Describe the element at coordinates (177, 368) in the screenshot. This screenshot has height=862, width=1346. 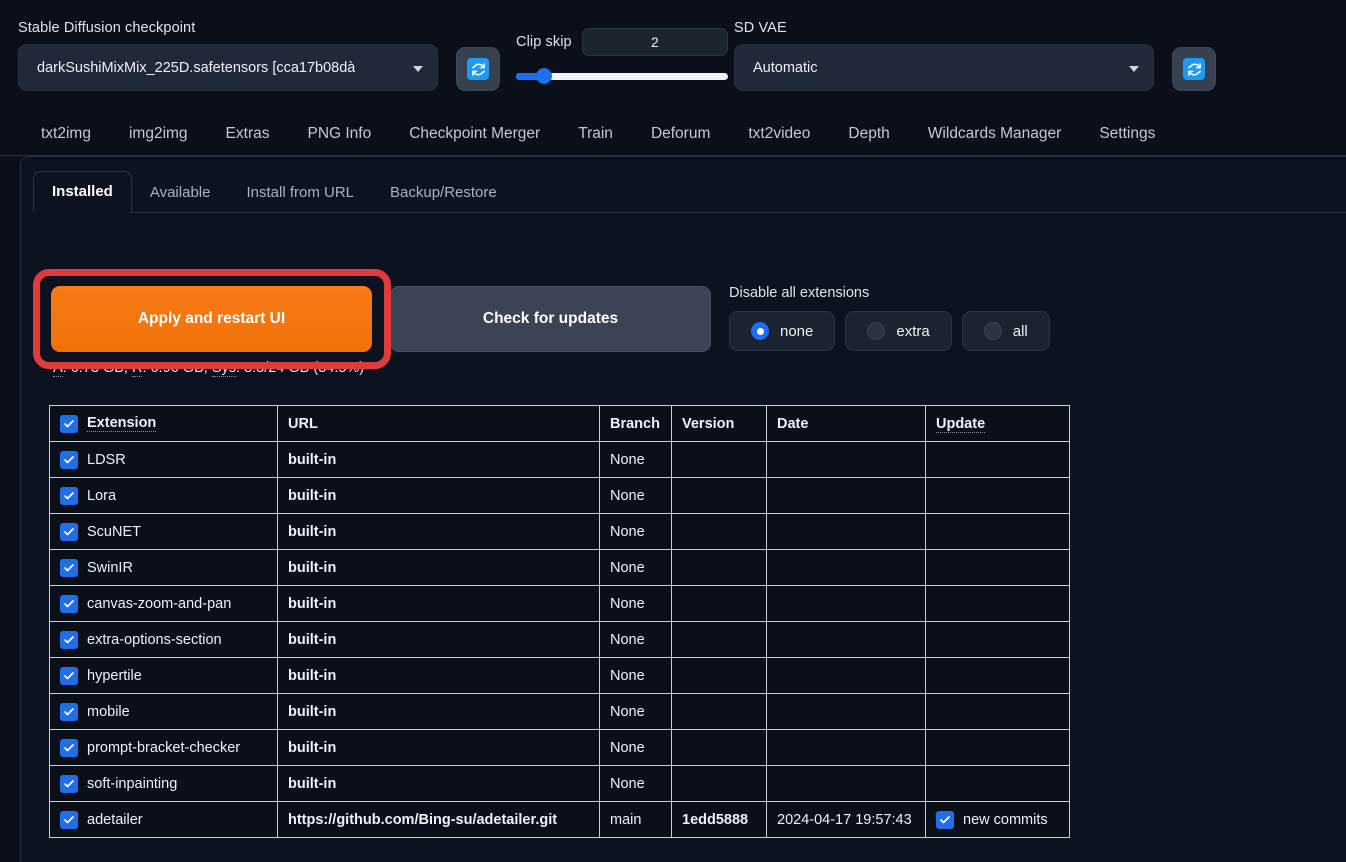
I see `memory-r-value: : 6.96 GB,` at that location.